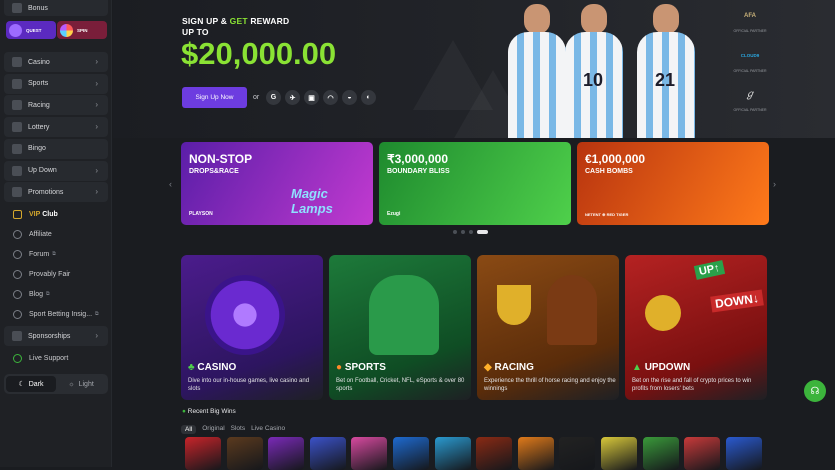  I want to click on sidebar-item-sports: Sports ›, so click(56, 83).